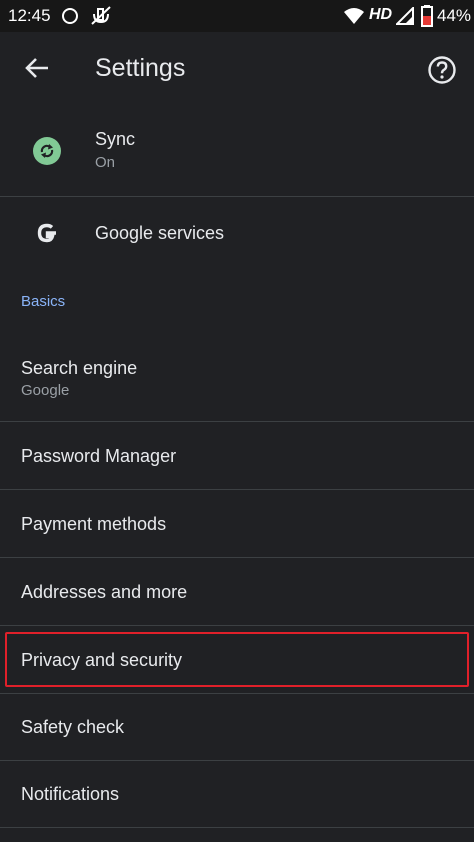 This screenshot has width=474, height=842. Describe the element at coordinates (115, 139) in the screenshot. I see `sync-title: Sync` at that location.